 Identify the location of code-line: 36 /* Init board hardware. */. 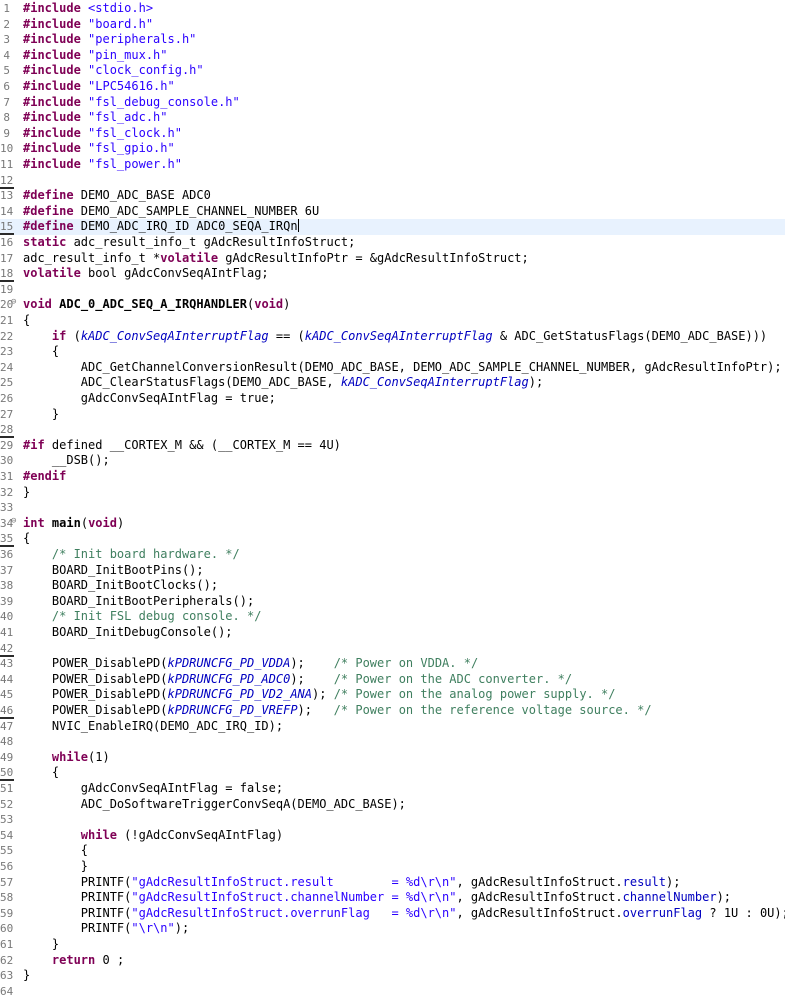
(392, 555).